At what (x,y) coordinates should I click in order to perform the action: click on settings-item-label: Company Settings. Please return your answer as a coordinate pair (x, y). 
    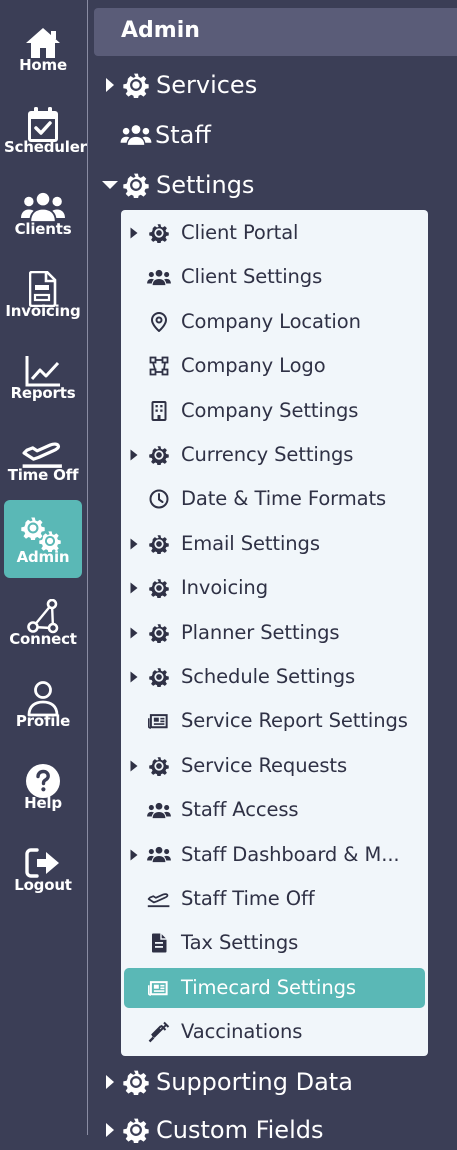
    Looking at the image, I should click on (270, 410).